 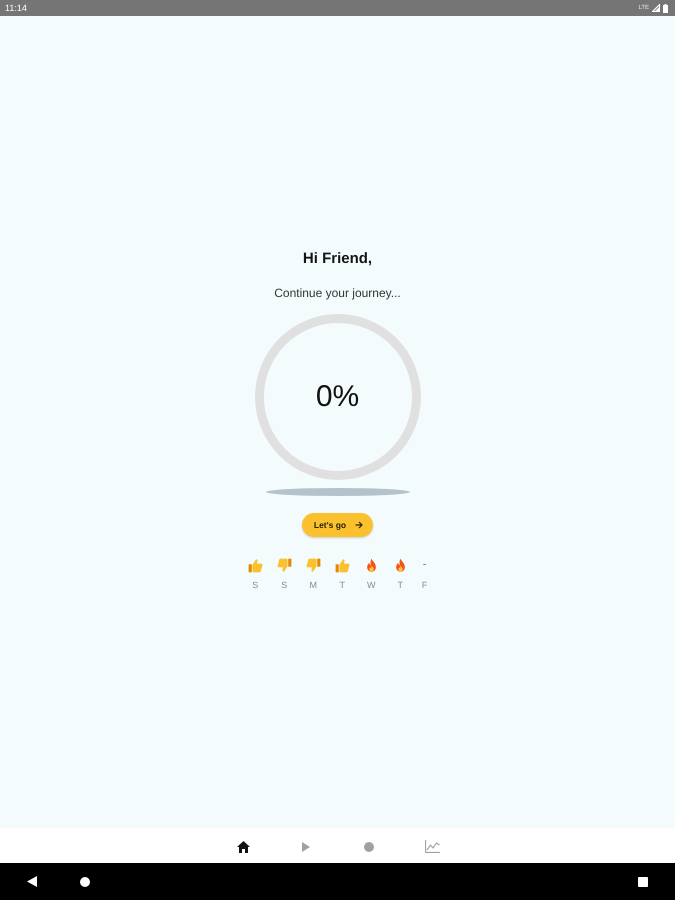 What do you see at coordinates (432, 846) in the screenshot?
I see `line-chart-icon` at bounding box center [432, 846].